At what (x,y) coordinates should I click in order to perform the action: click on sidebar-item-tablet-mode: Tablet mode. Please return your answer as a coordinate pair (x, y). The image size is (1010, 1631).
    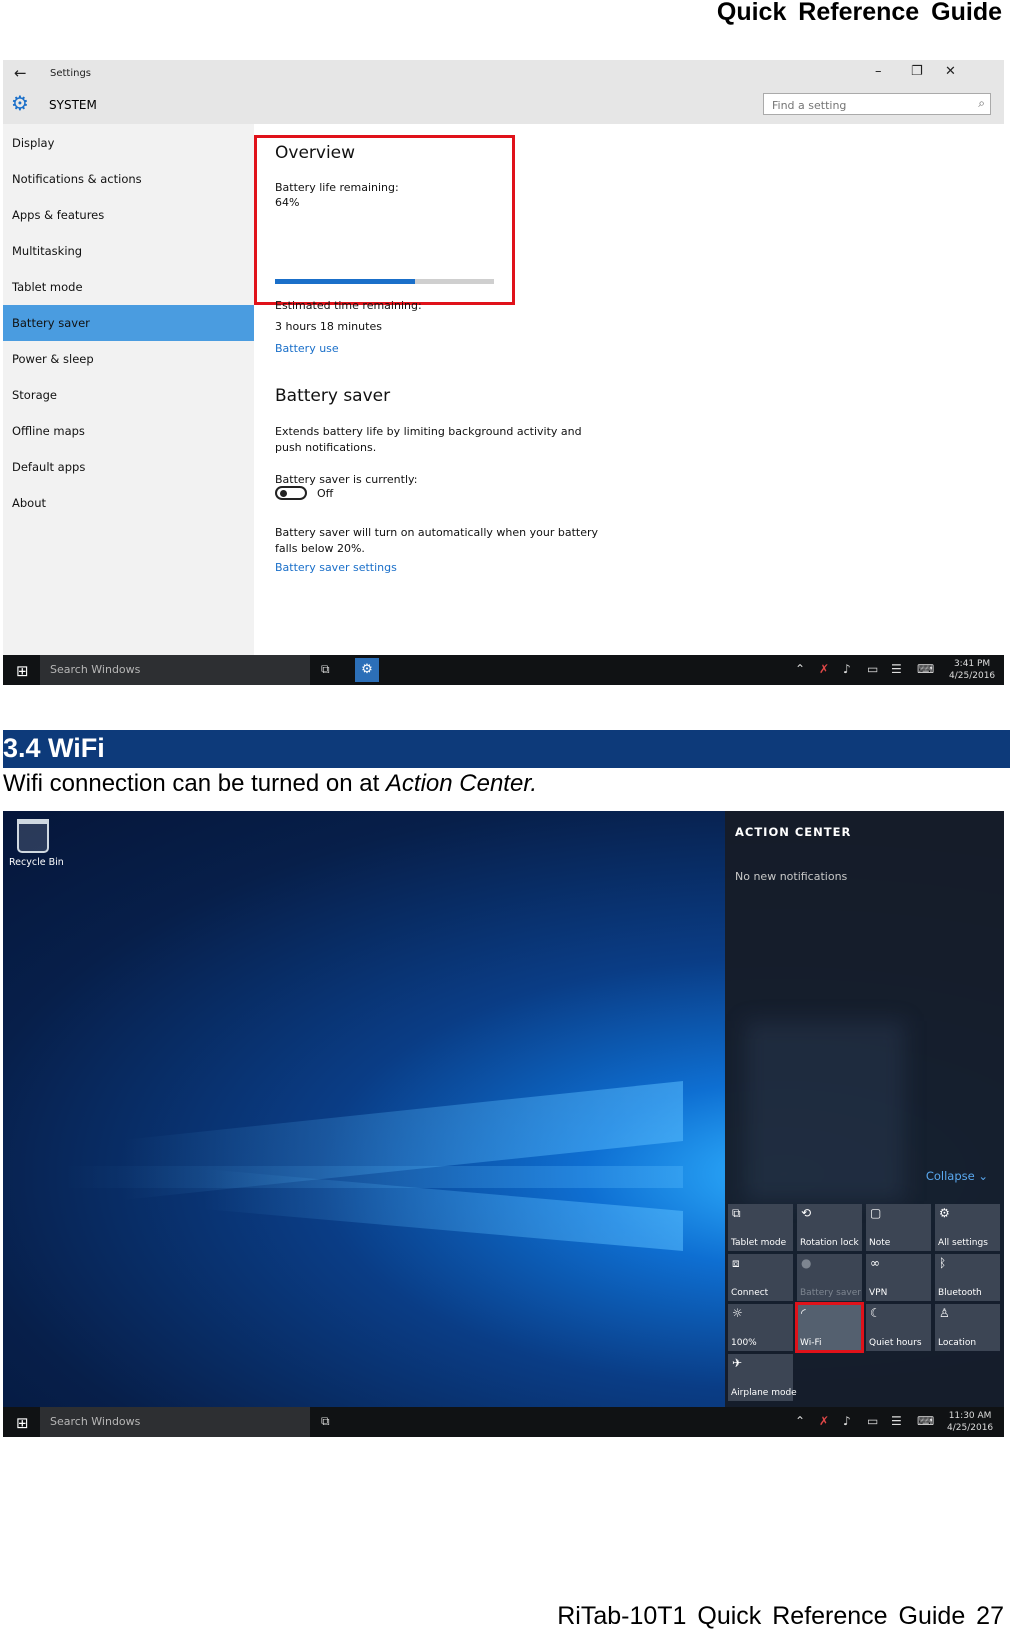
    Looking at the image, I should click on (128, 287).